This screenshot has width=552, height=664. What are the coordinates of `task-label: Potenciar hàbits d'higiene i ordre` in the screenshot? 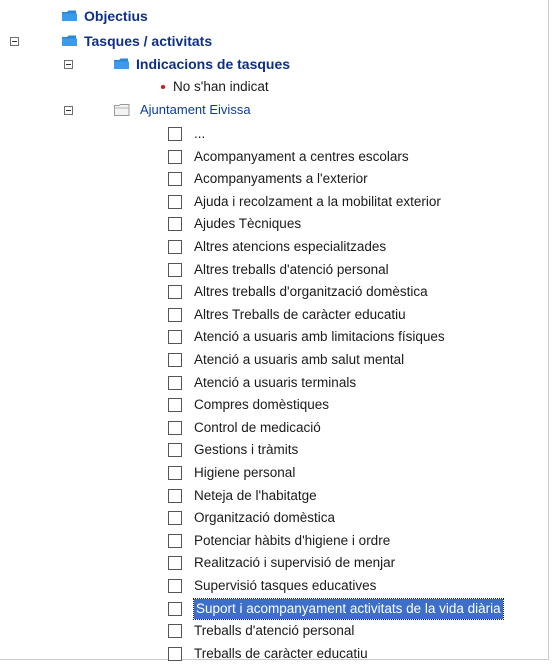 It's located at (292, 540).